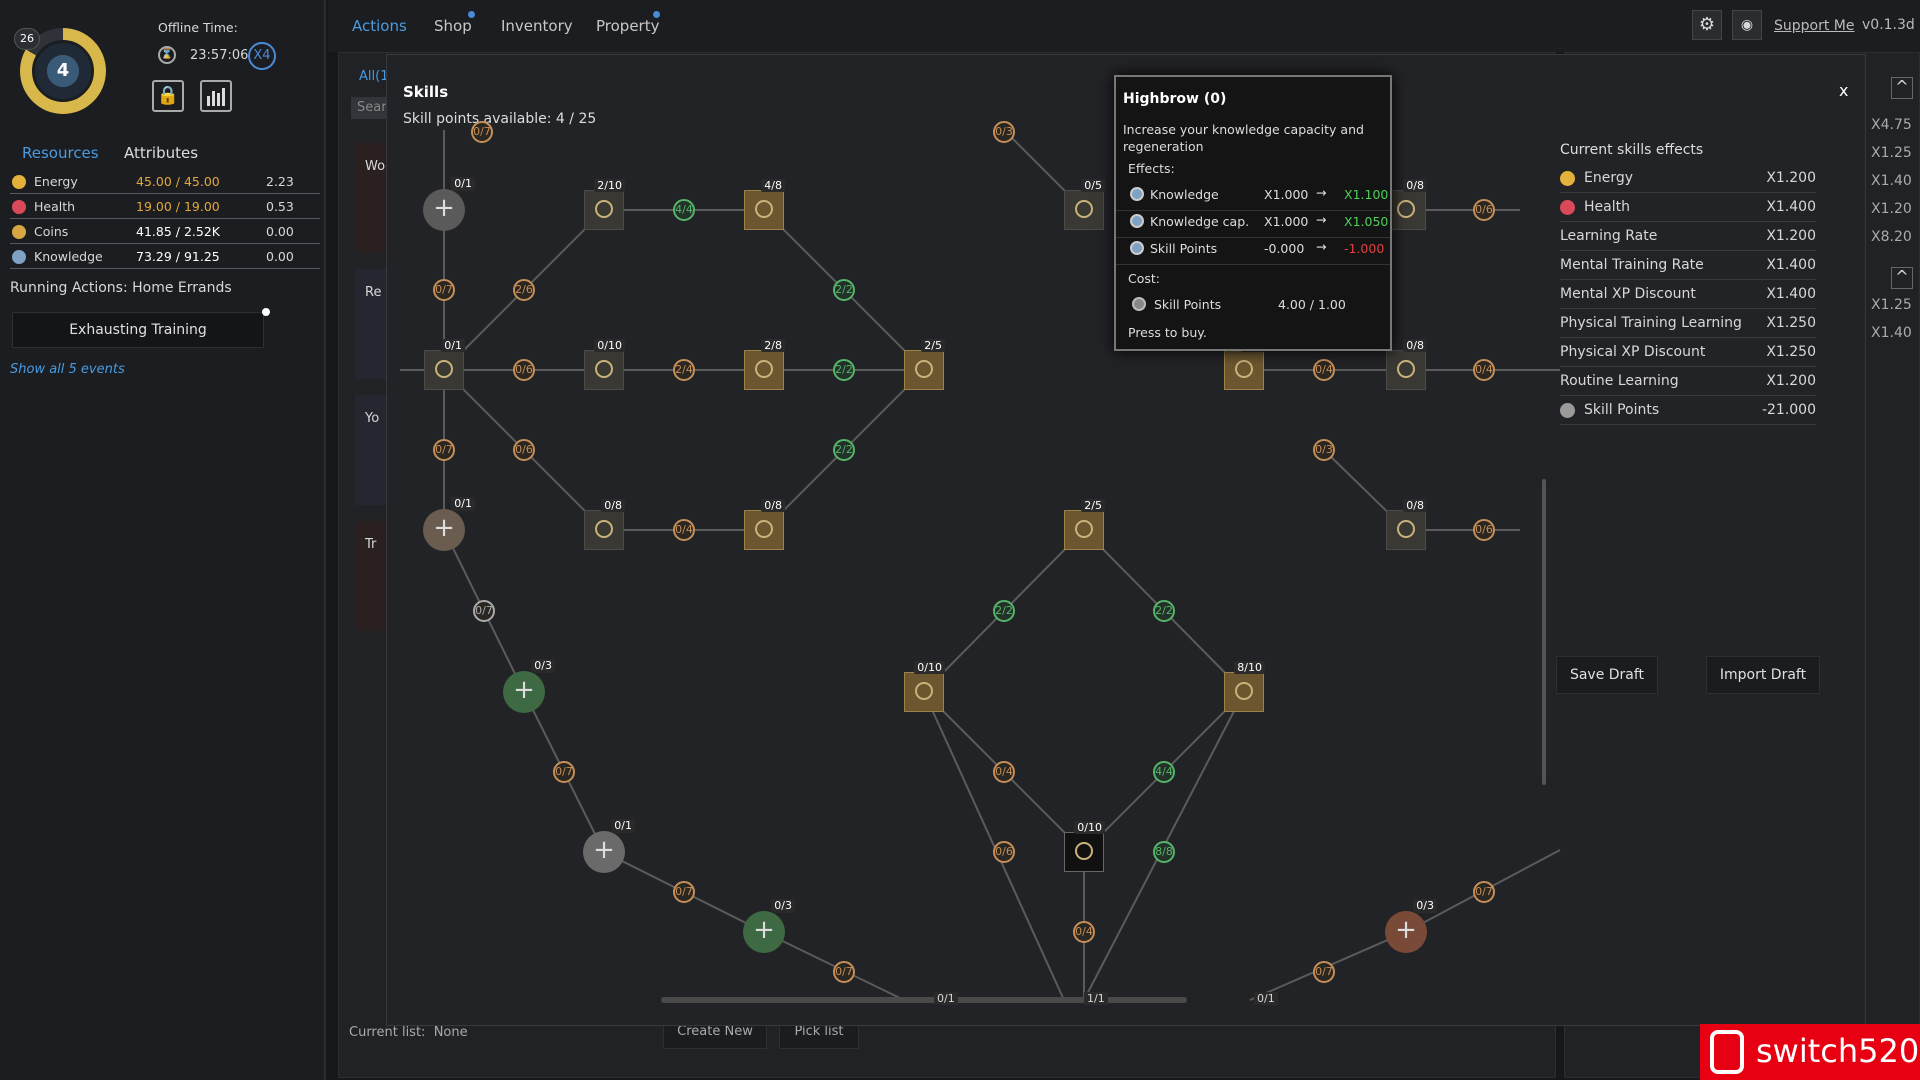 This screenshot has width=1920, height=1080. What do you see at coordinates (1175, 99) in the screenshot?
I see `tooltip-title: Highbrow (0)` at bounding box center [1175, 99].